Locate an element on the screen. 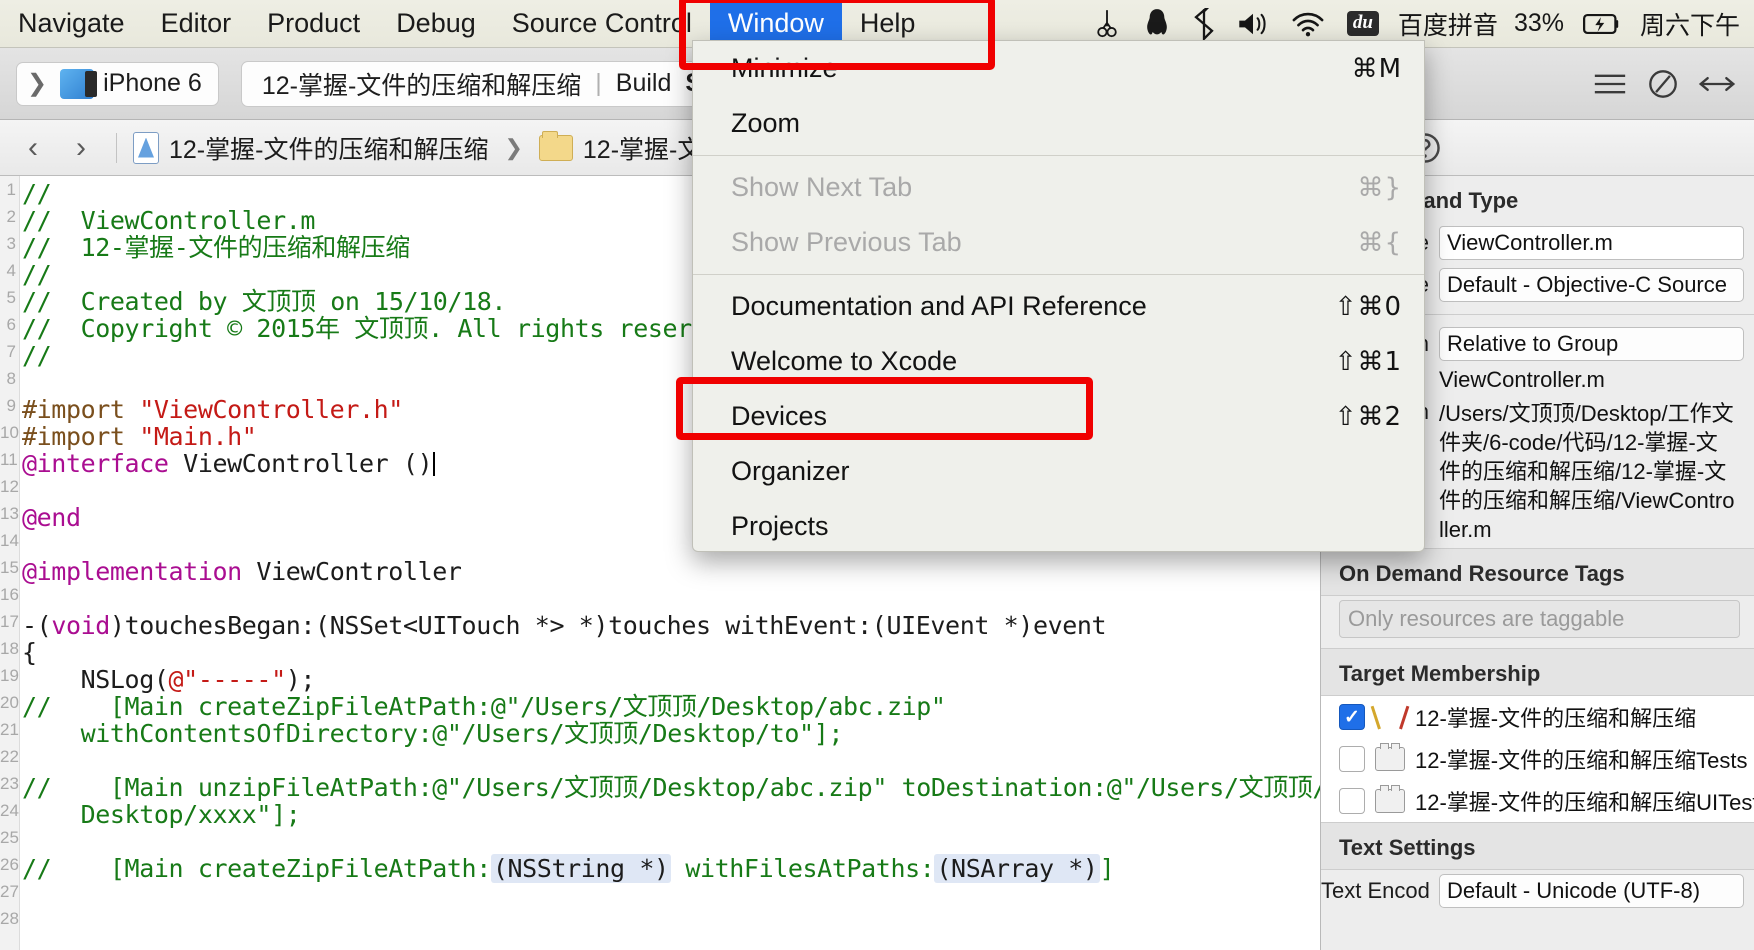 The height and width of the screenshot is (950, 1754). code-token: ViewController is located at coordinates (351, 571).